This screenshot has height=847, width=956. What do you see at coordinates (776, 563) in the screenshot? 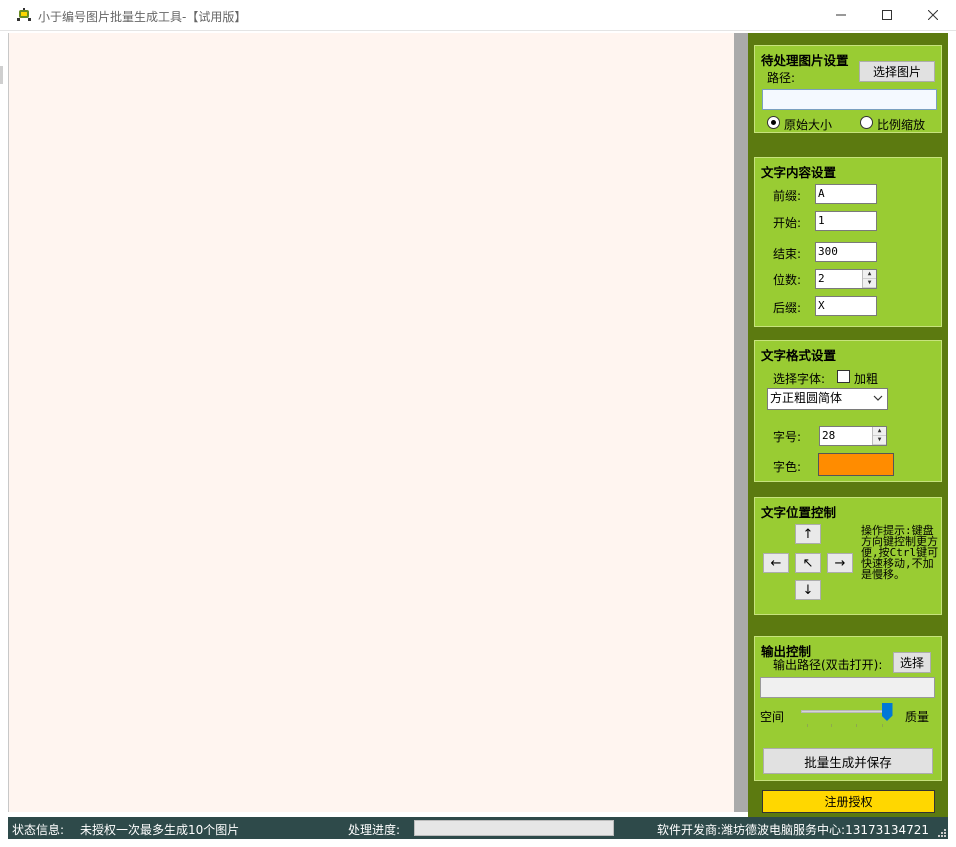
I see `move-left-button: ←` at bounding box center [776, 563].